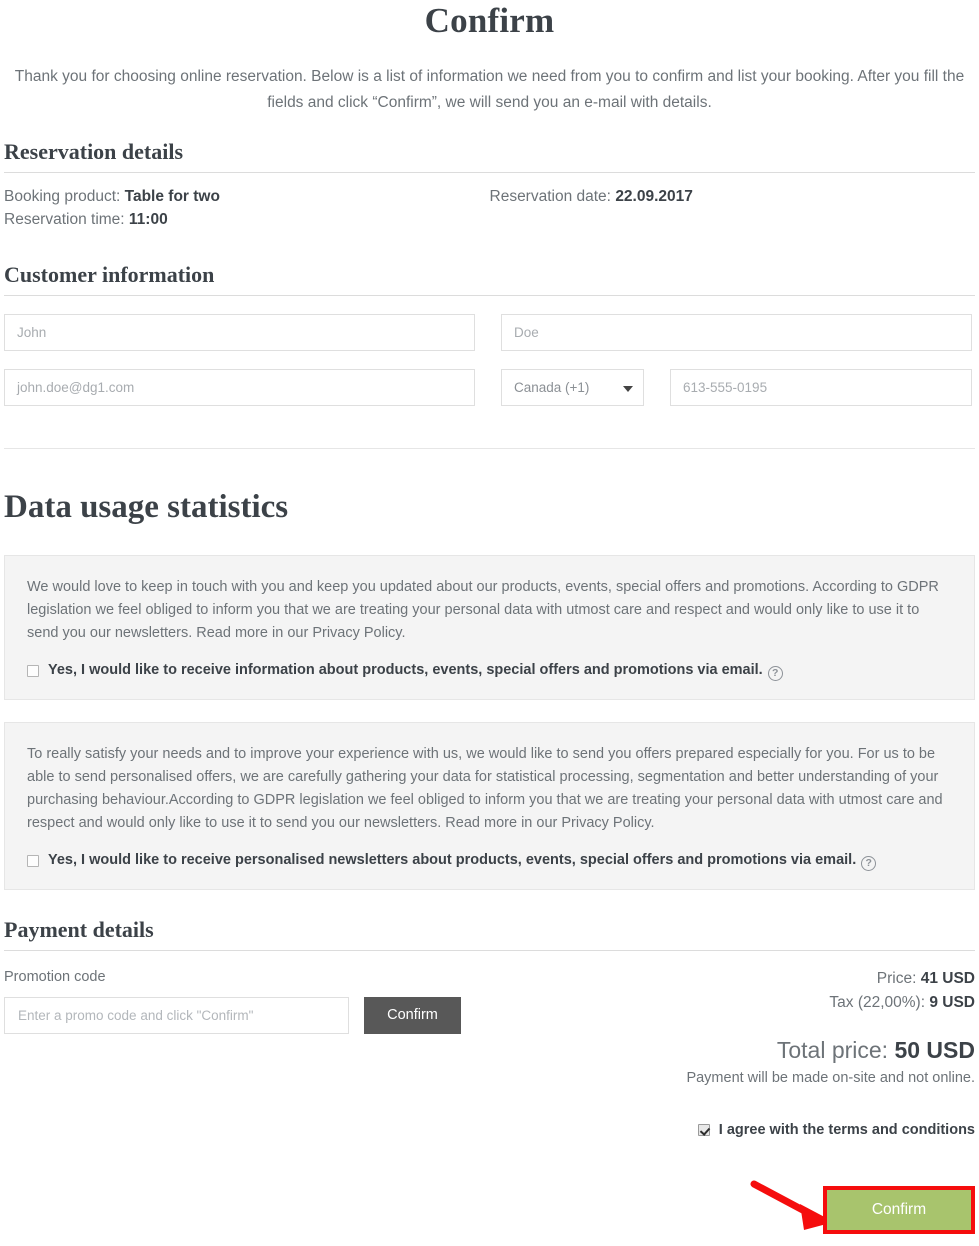 The width and height of the screenshot is (979, 1246). I want to click on customer-information-heading: Customer information, so click(109, 274).